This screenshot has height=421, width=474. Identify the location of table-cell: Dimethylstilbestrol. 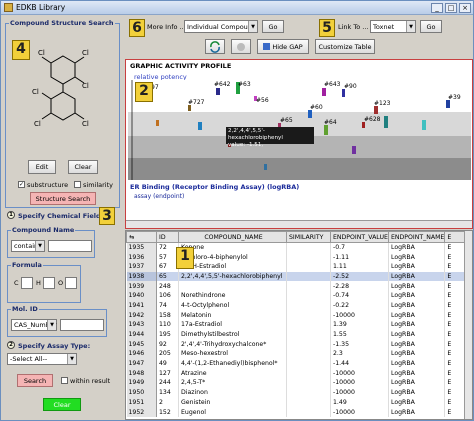
(232, 334).